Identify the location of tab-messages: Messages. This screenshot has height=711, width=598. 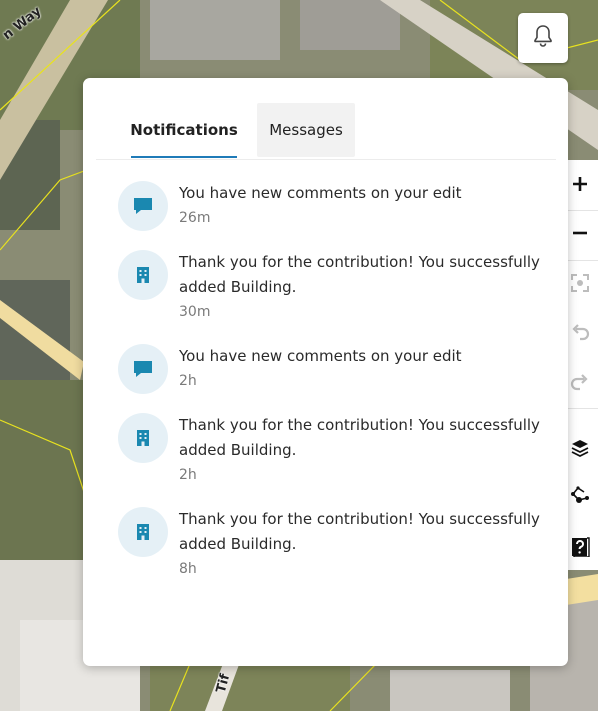
(306, 130).